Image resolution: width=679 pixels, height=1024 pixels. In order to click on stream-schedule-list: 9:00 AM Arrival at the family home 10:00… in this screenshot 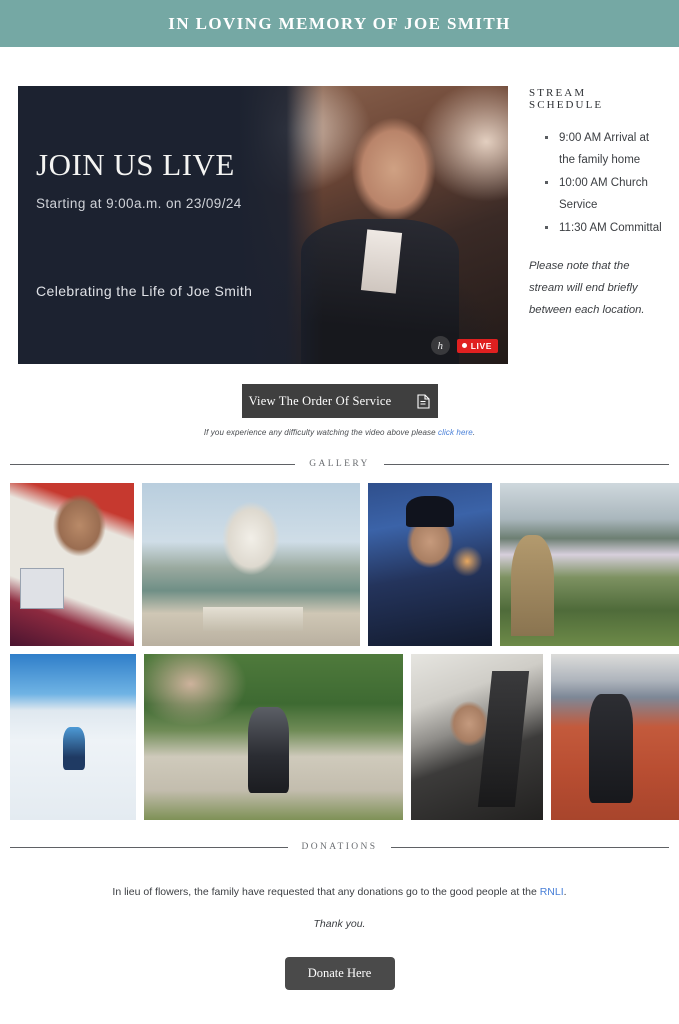, I will do `click(604, 183)`.